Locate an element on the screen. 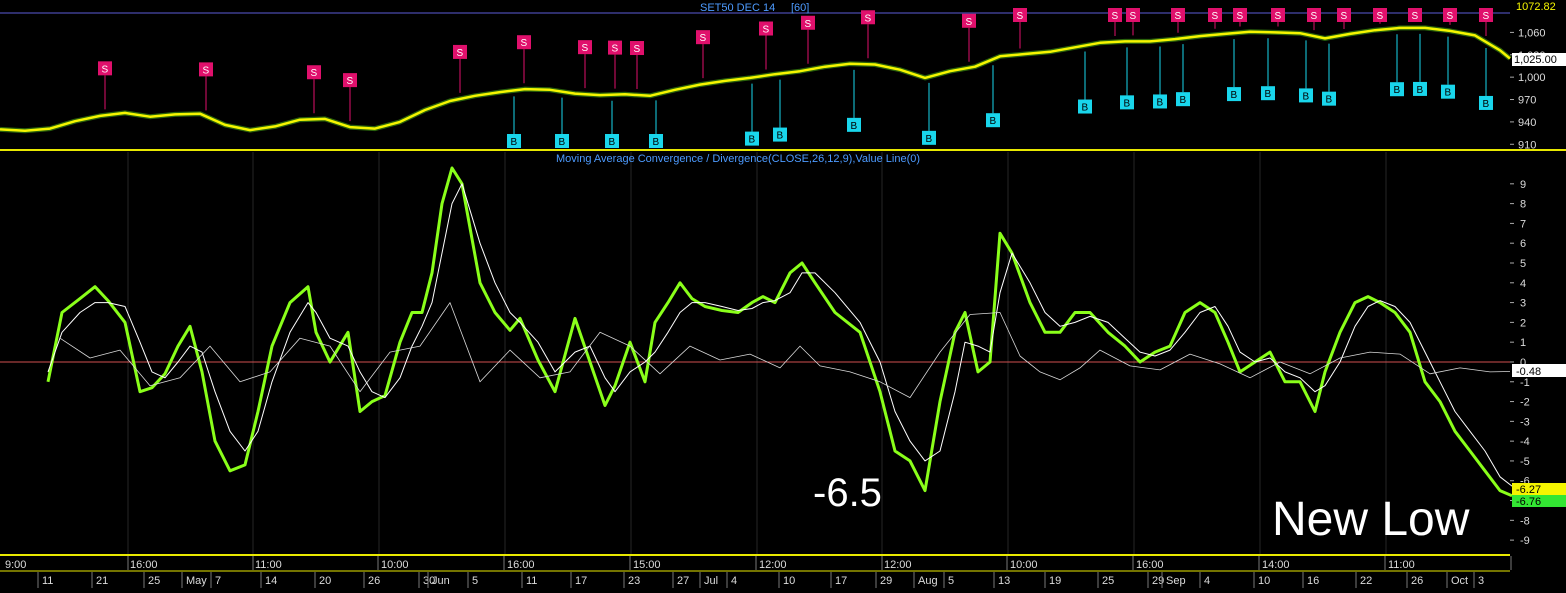 This screenshot has height=593, width=1566. date-label: 3 is located at coordinates (1481, 581).